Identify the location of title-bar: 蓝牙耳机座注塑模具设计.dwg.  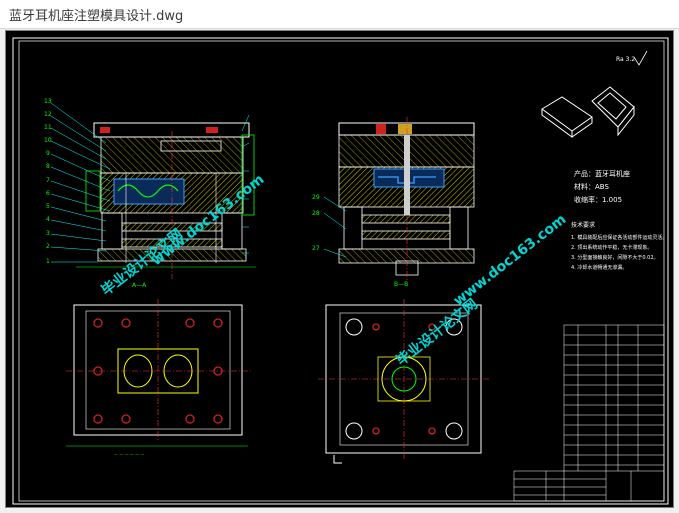
(339, 14).